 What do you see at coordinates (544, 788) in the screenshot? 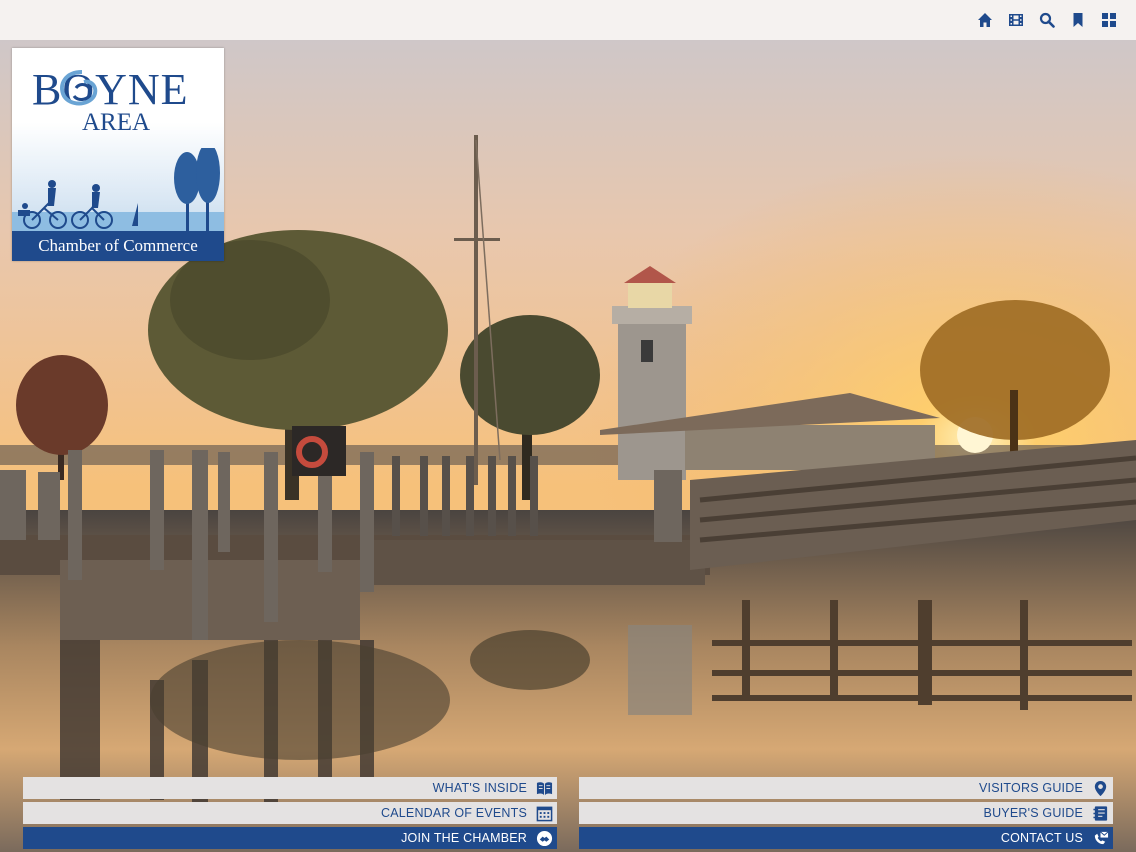
I see `open-book-icon` at bounding box center [544, 788].